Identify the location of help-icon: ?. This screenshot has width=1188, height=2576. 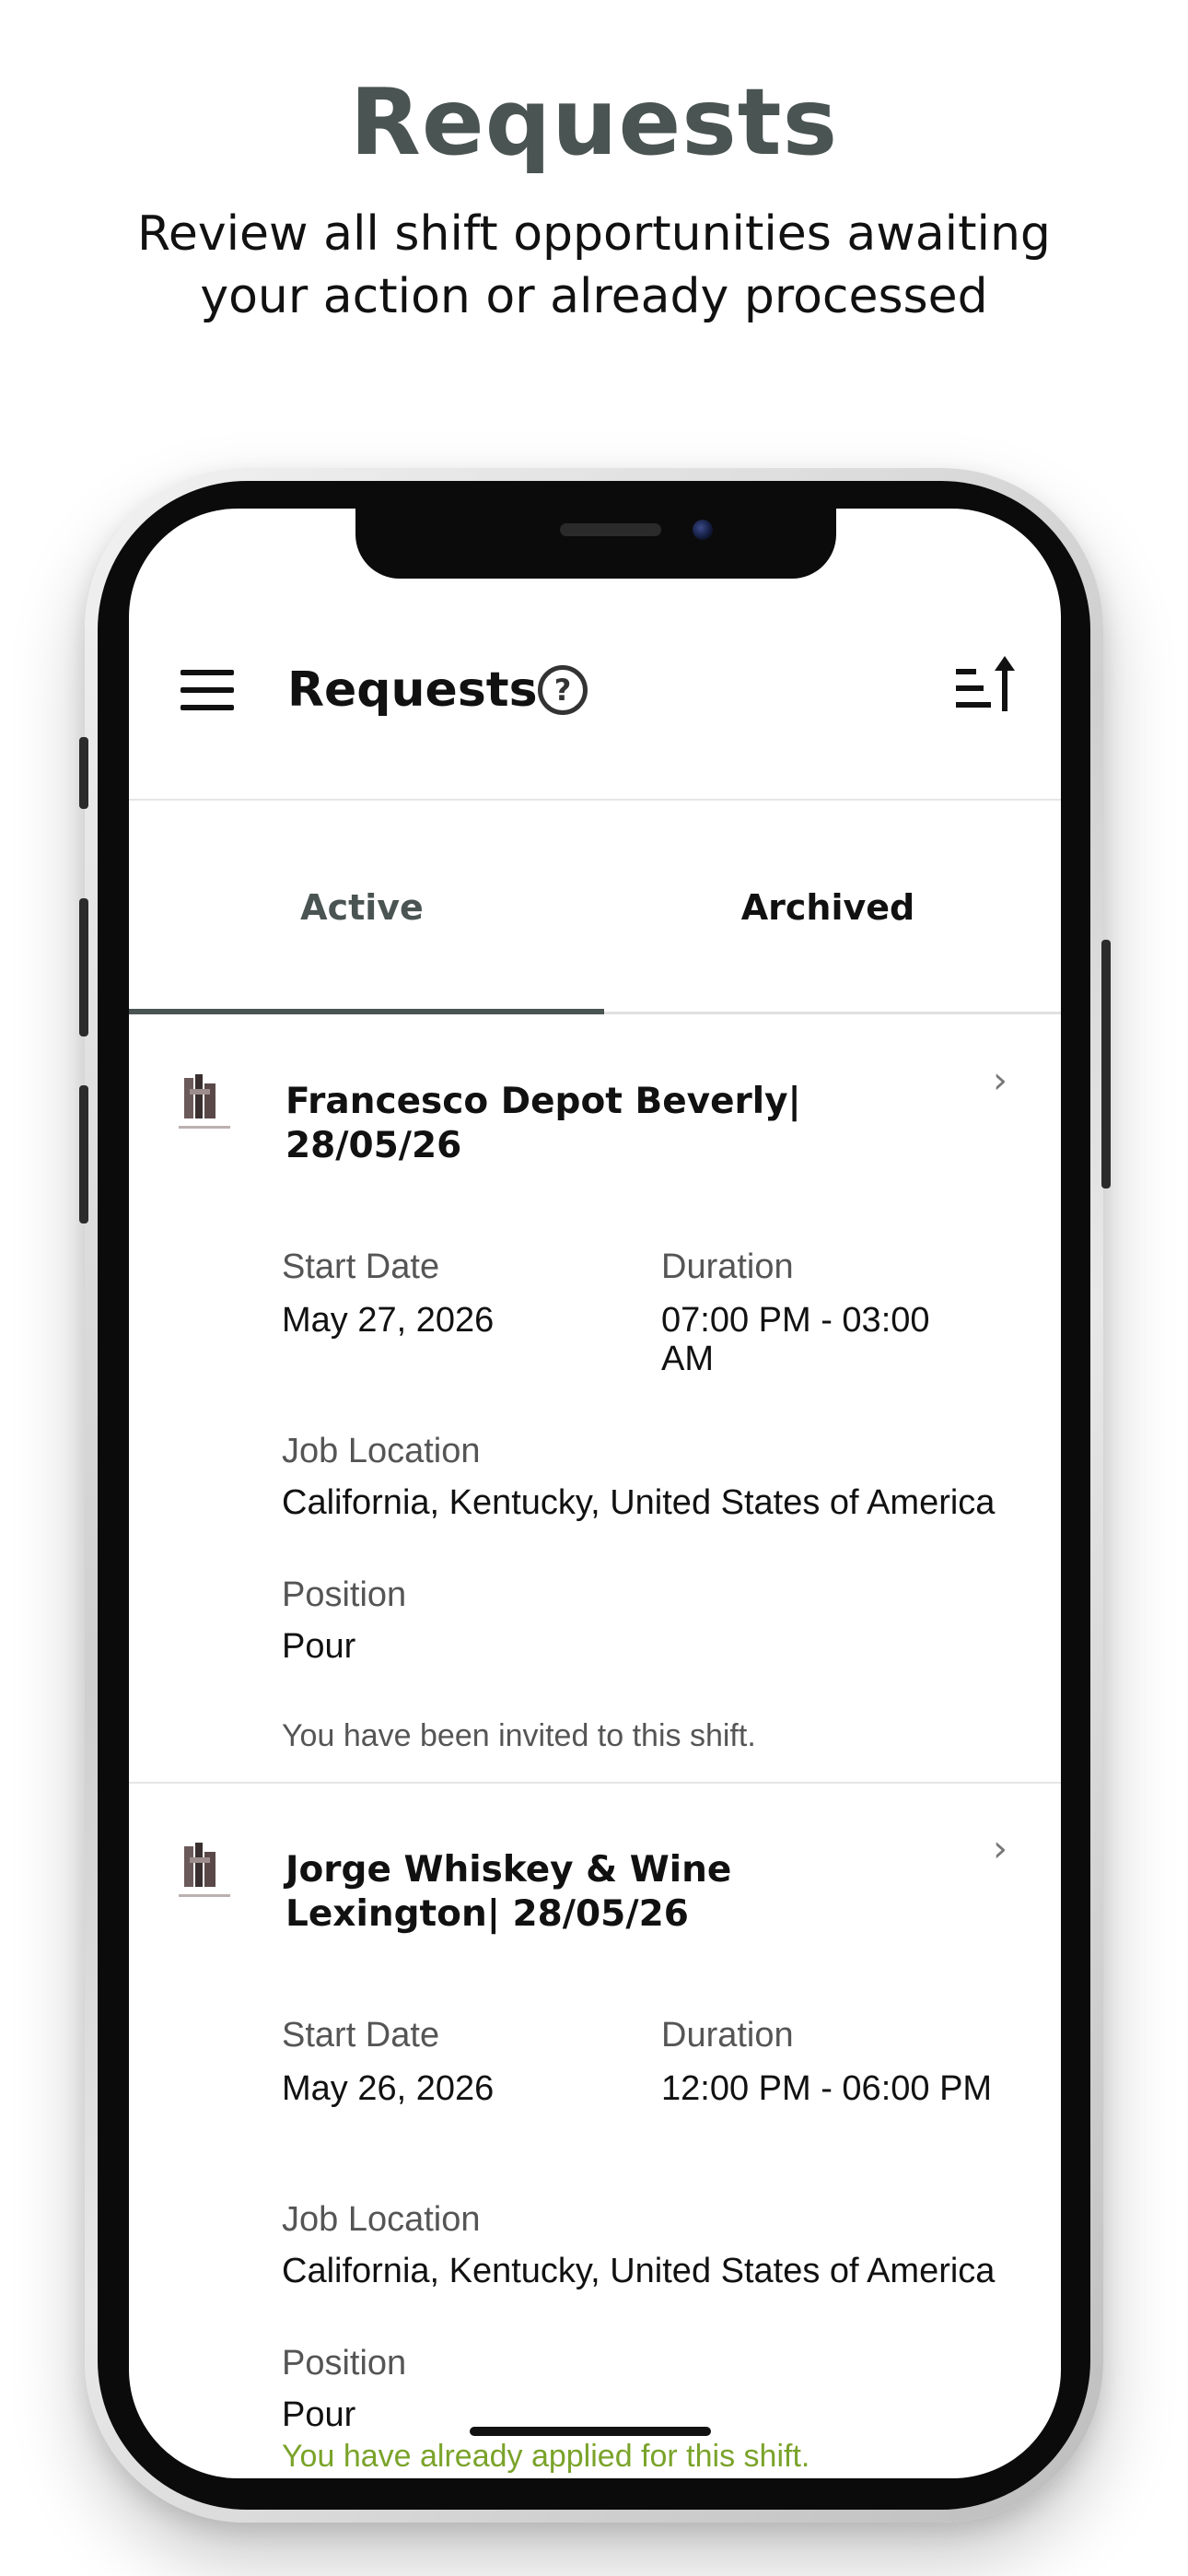
(563, 690).